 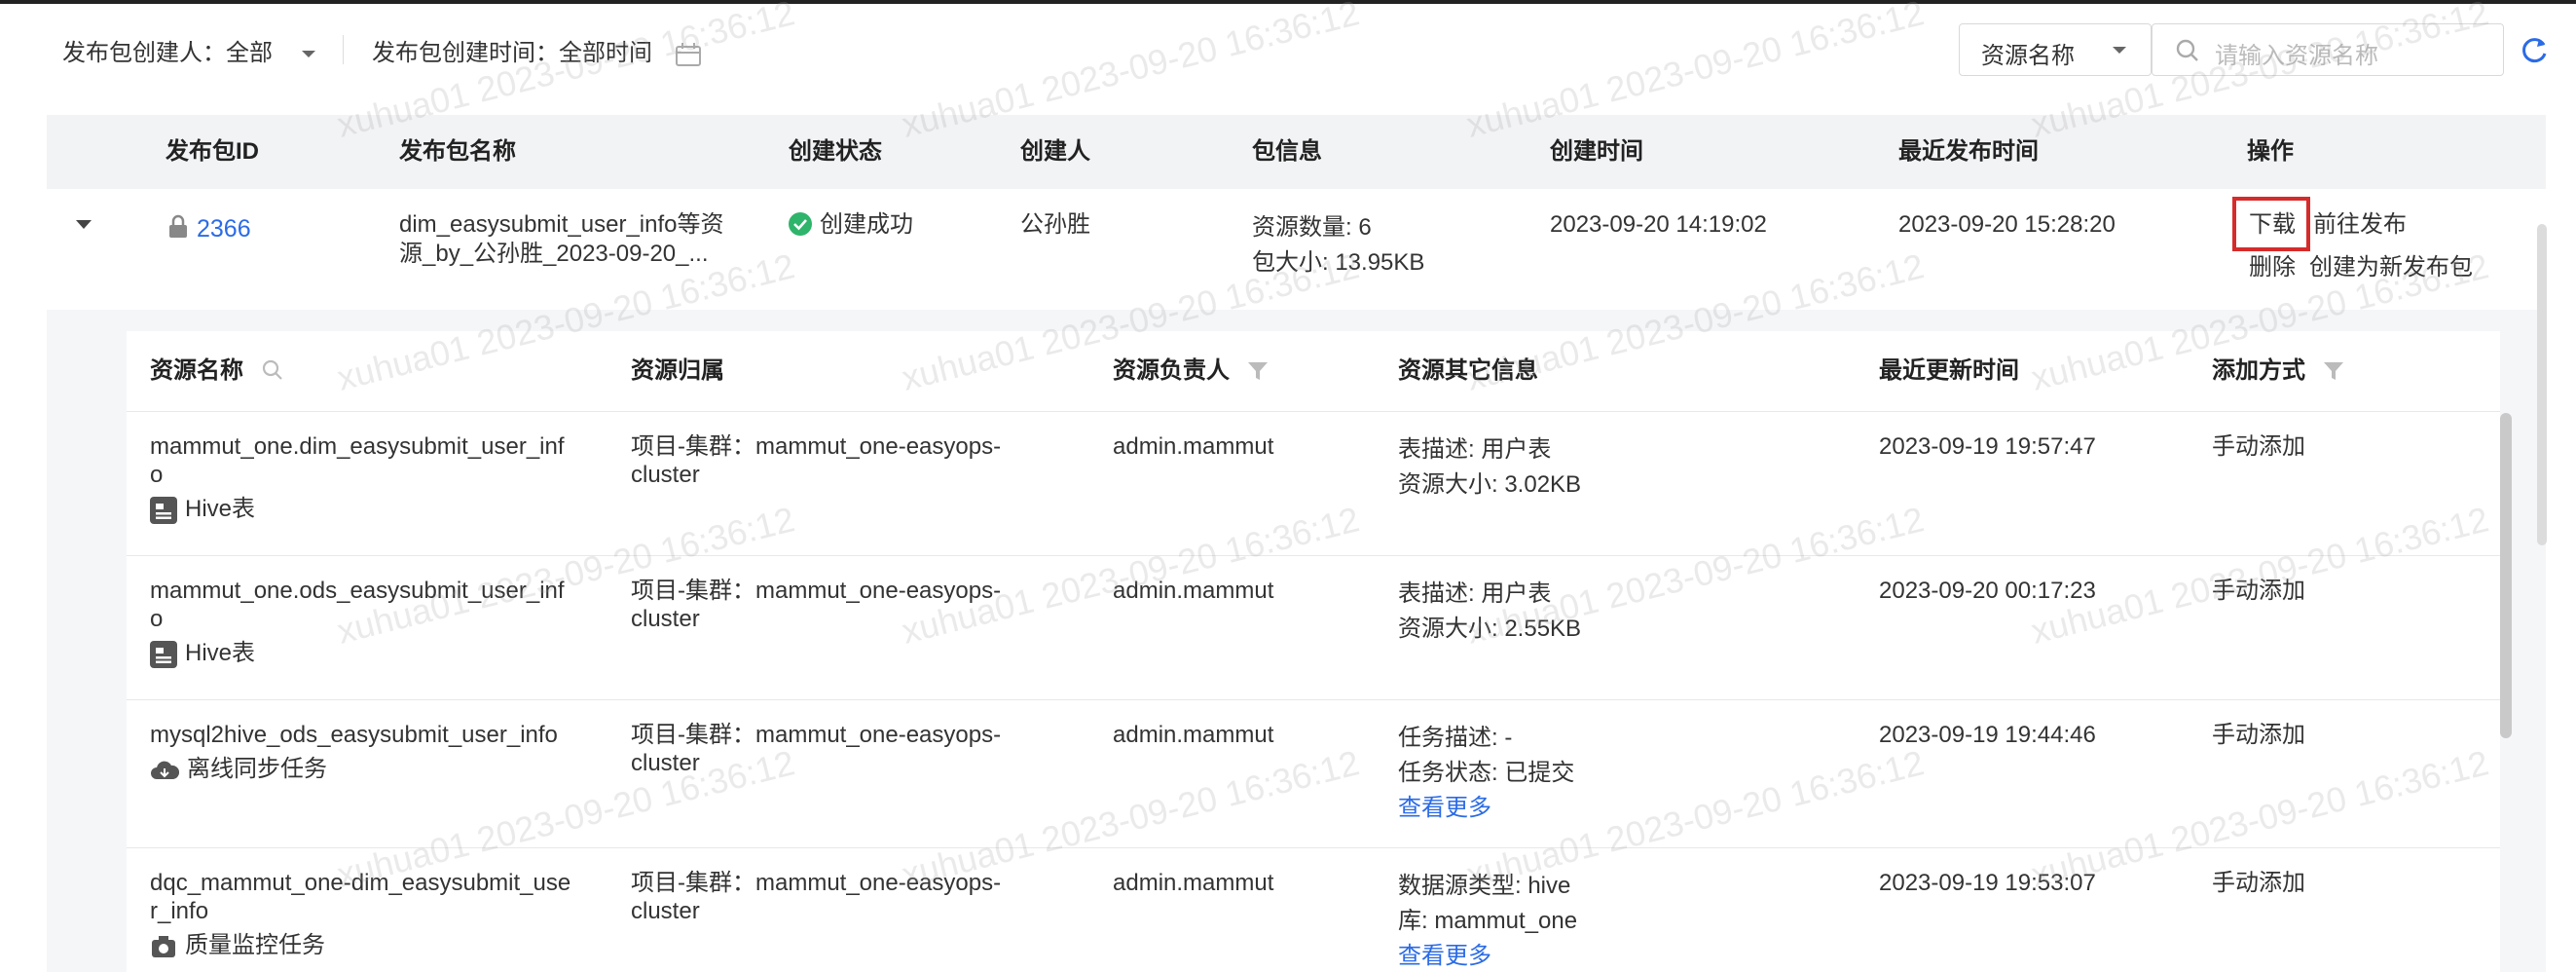 What do you see at coordinates (1658, 225) in the screenshot?
I see `created-at: 2023-09-20 14:19:02` at bounding box center [1658, 225].